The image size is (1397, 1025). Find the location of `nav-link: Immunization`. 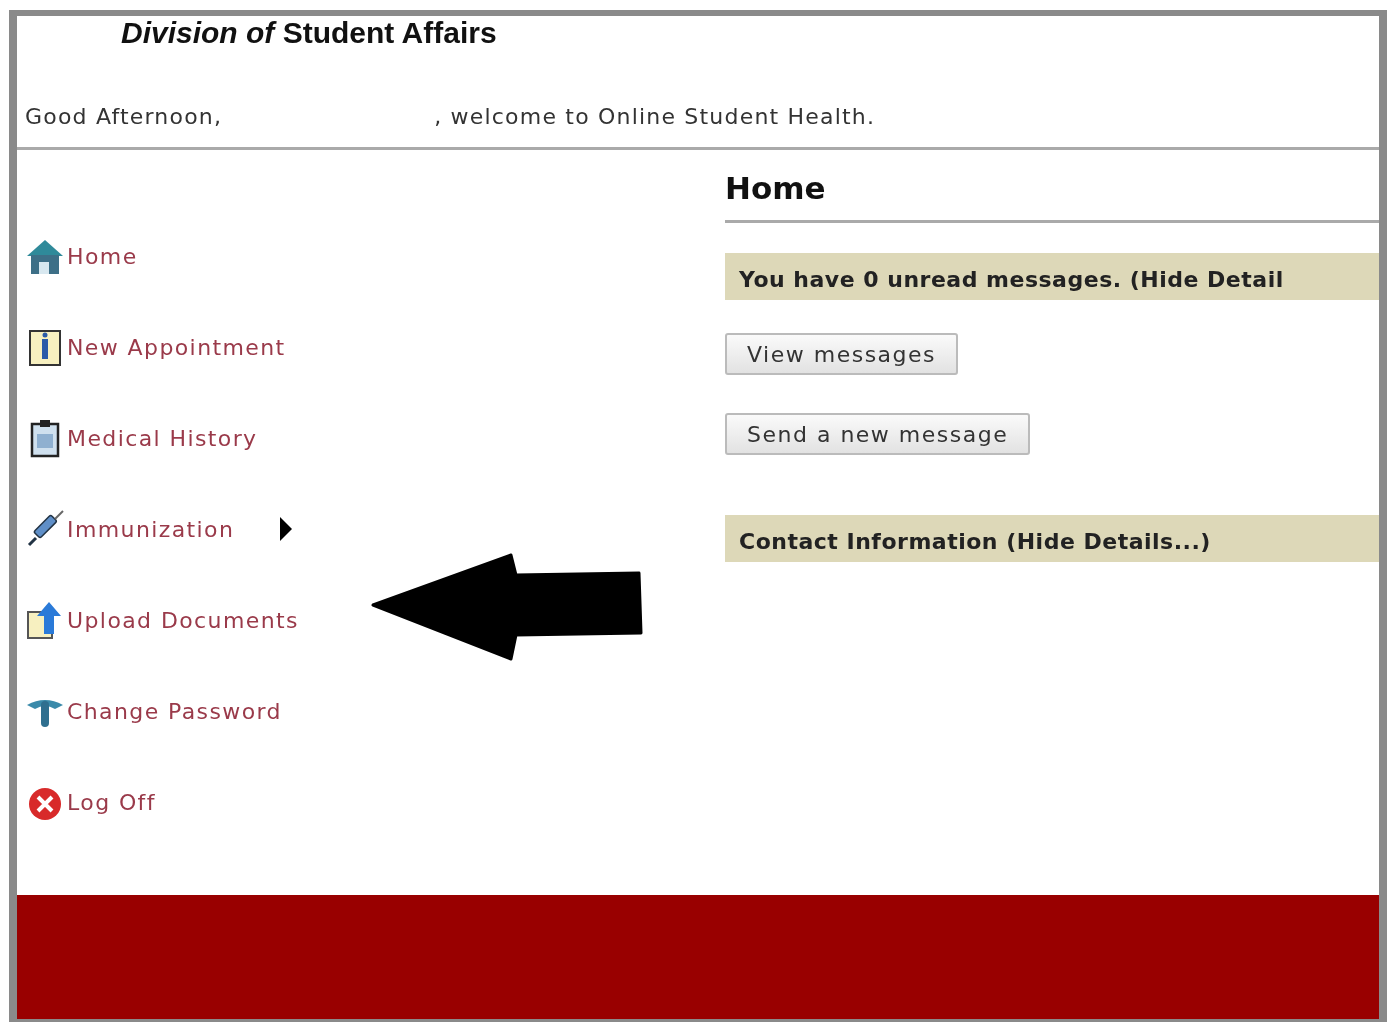

nav-link: Immunization is located at coordinates (375, 529).